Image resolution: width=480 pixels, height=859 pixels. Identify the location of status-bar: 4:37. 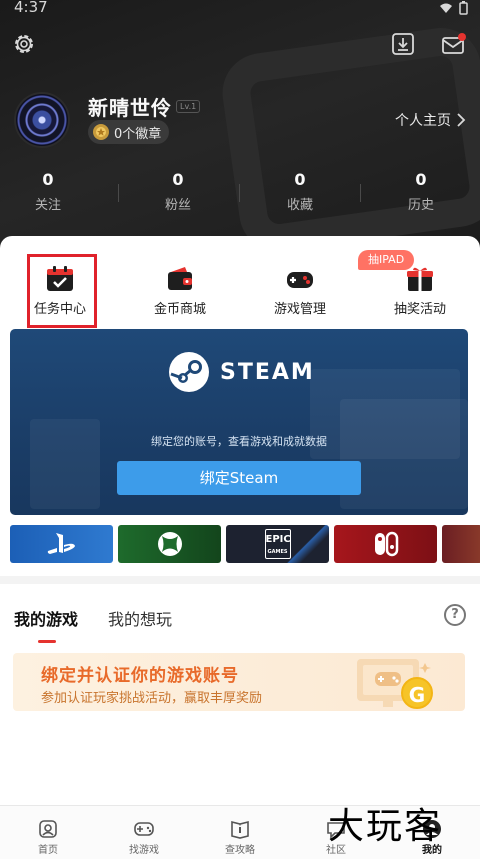
(240, 10).